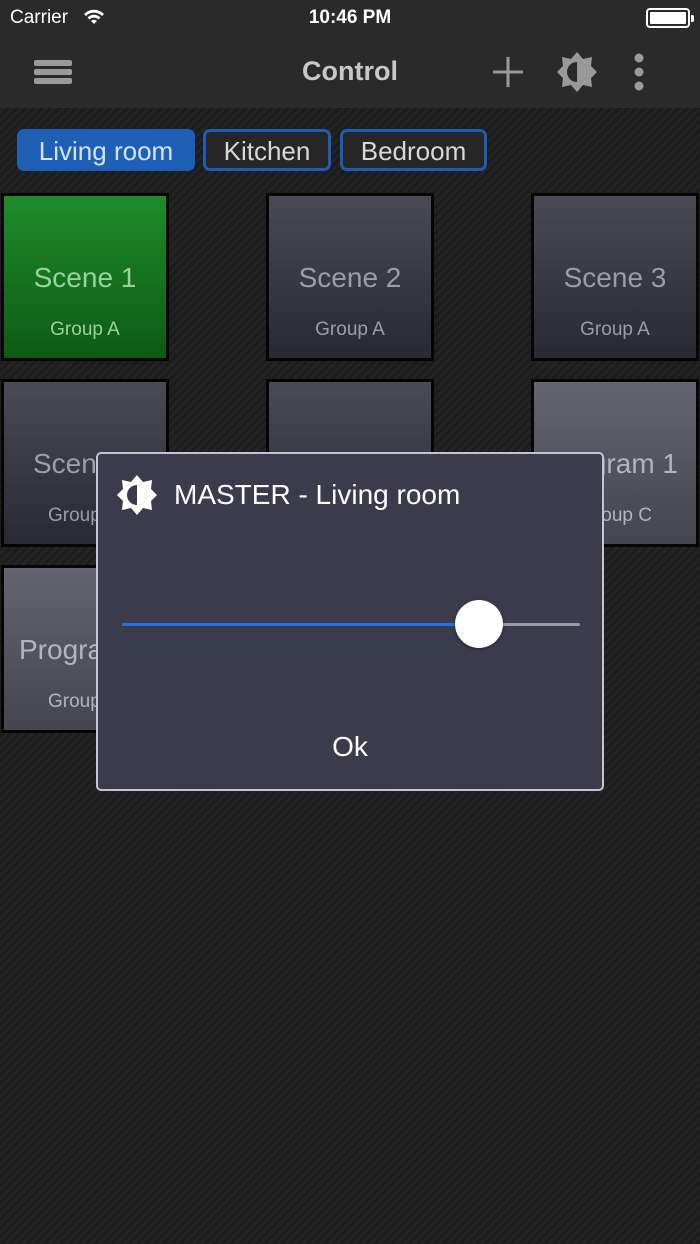  What do you see at coordinates (317, 494) in the screenshot?
I see `dialog-title: MASTER - Living room` at bounding box center [317, 494].